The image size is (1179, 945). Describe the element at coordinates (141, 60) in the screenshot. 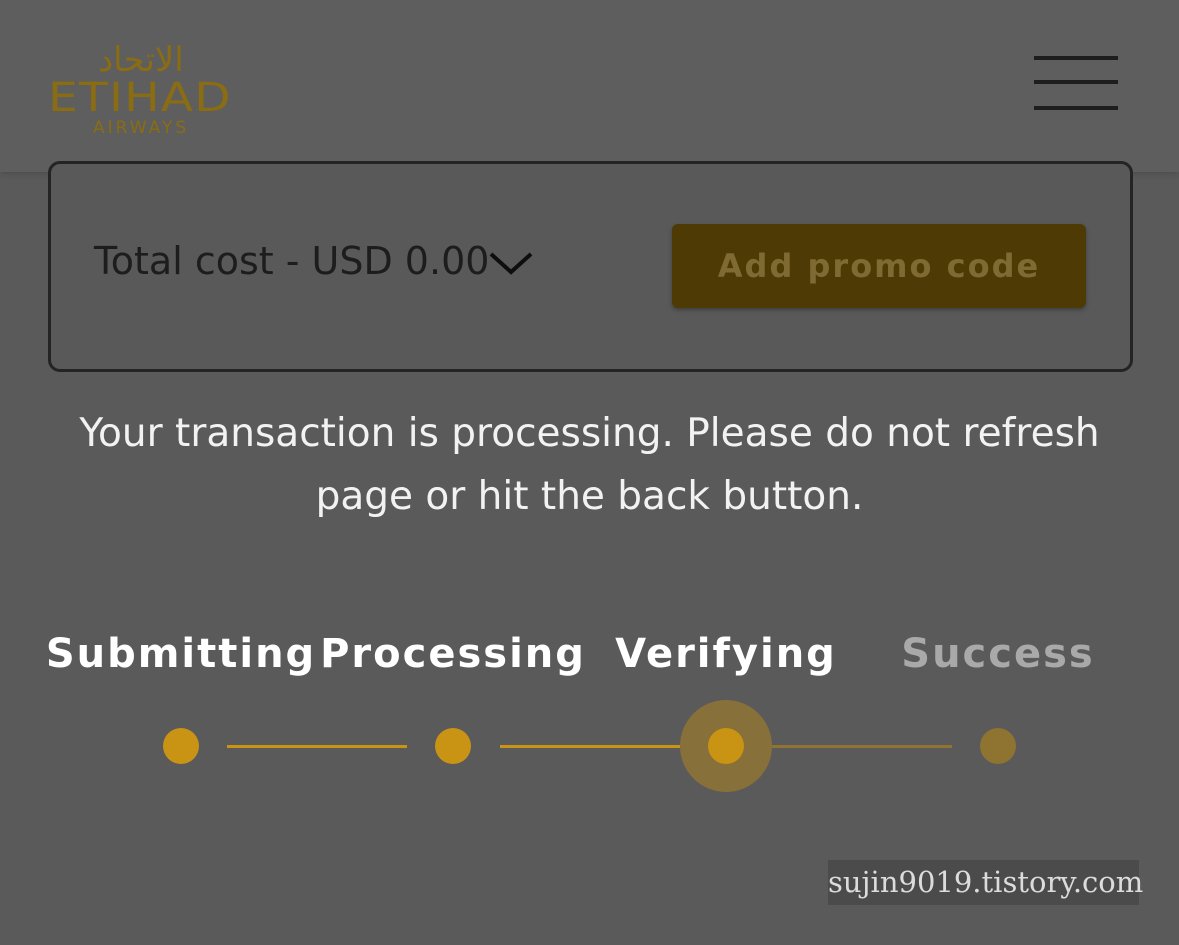

I see `logo-arabic-text: الاتحاد` at that location.